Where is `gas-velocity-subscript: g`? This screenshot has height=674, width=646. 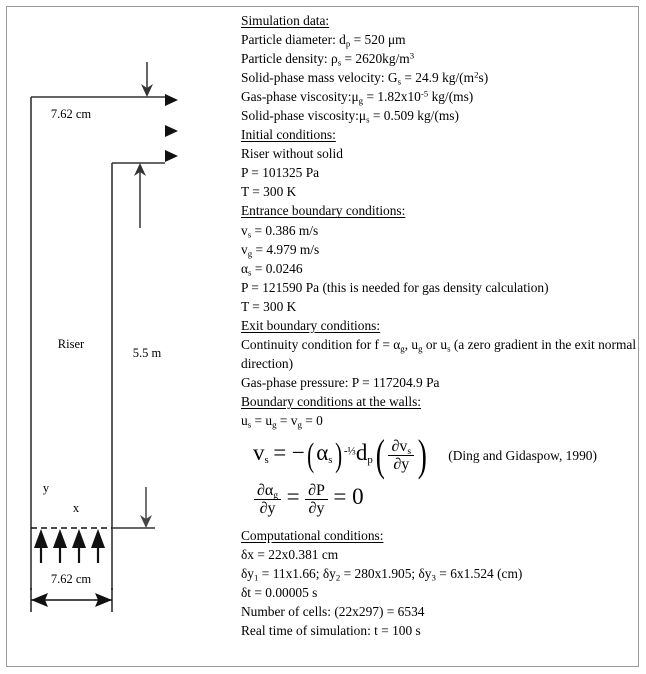 gas-velocity-subscript: g is located at coordinates (250, 253).